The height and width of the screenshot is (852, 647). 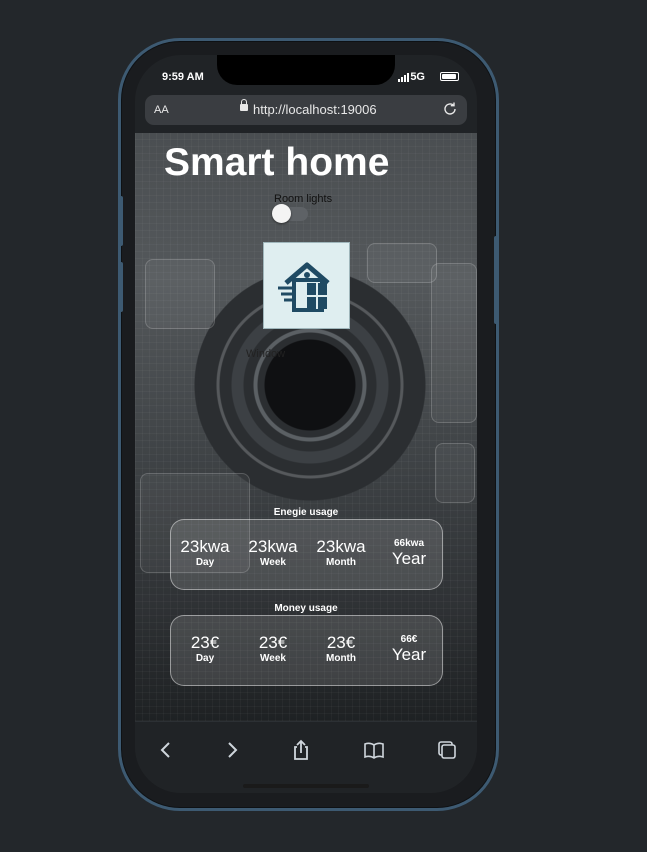 I want to click on energy-week-value: 23kwa, so click(x=273, y=546).